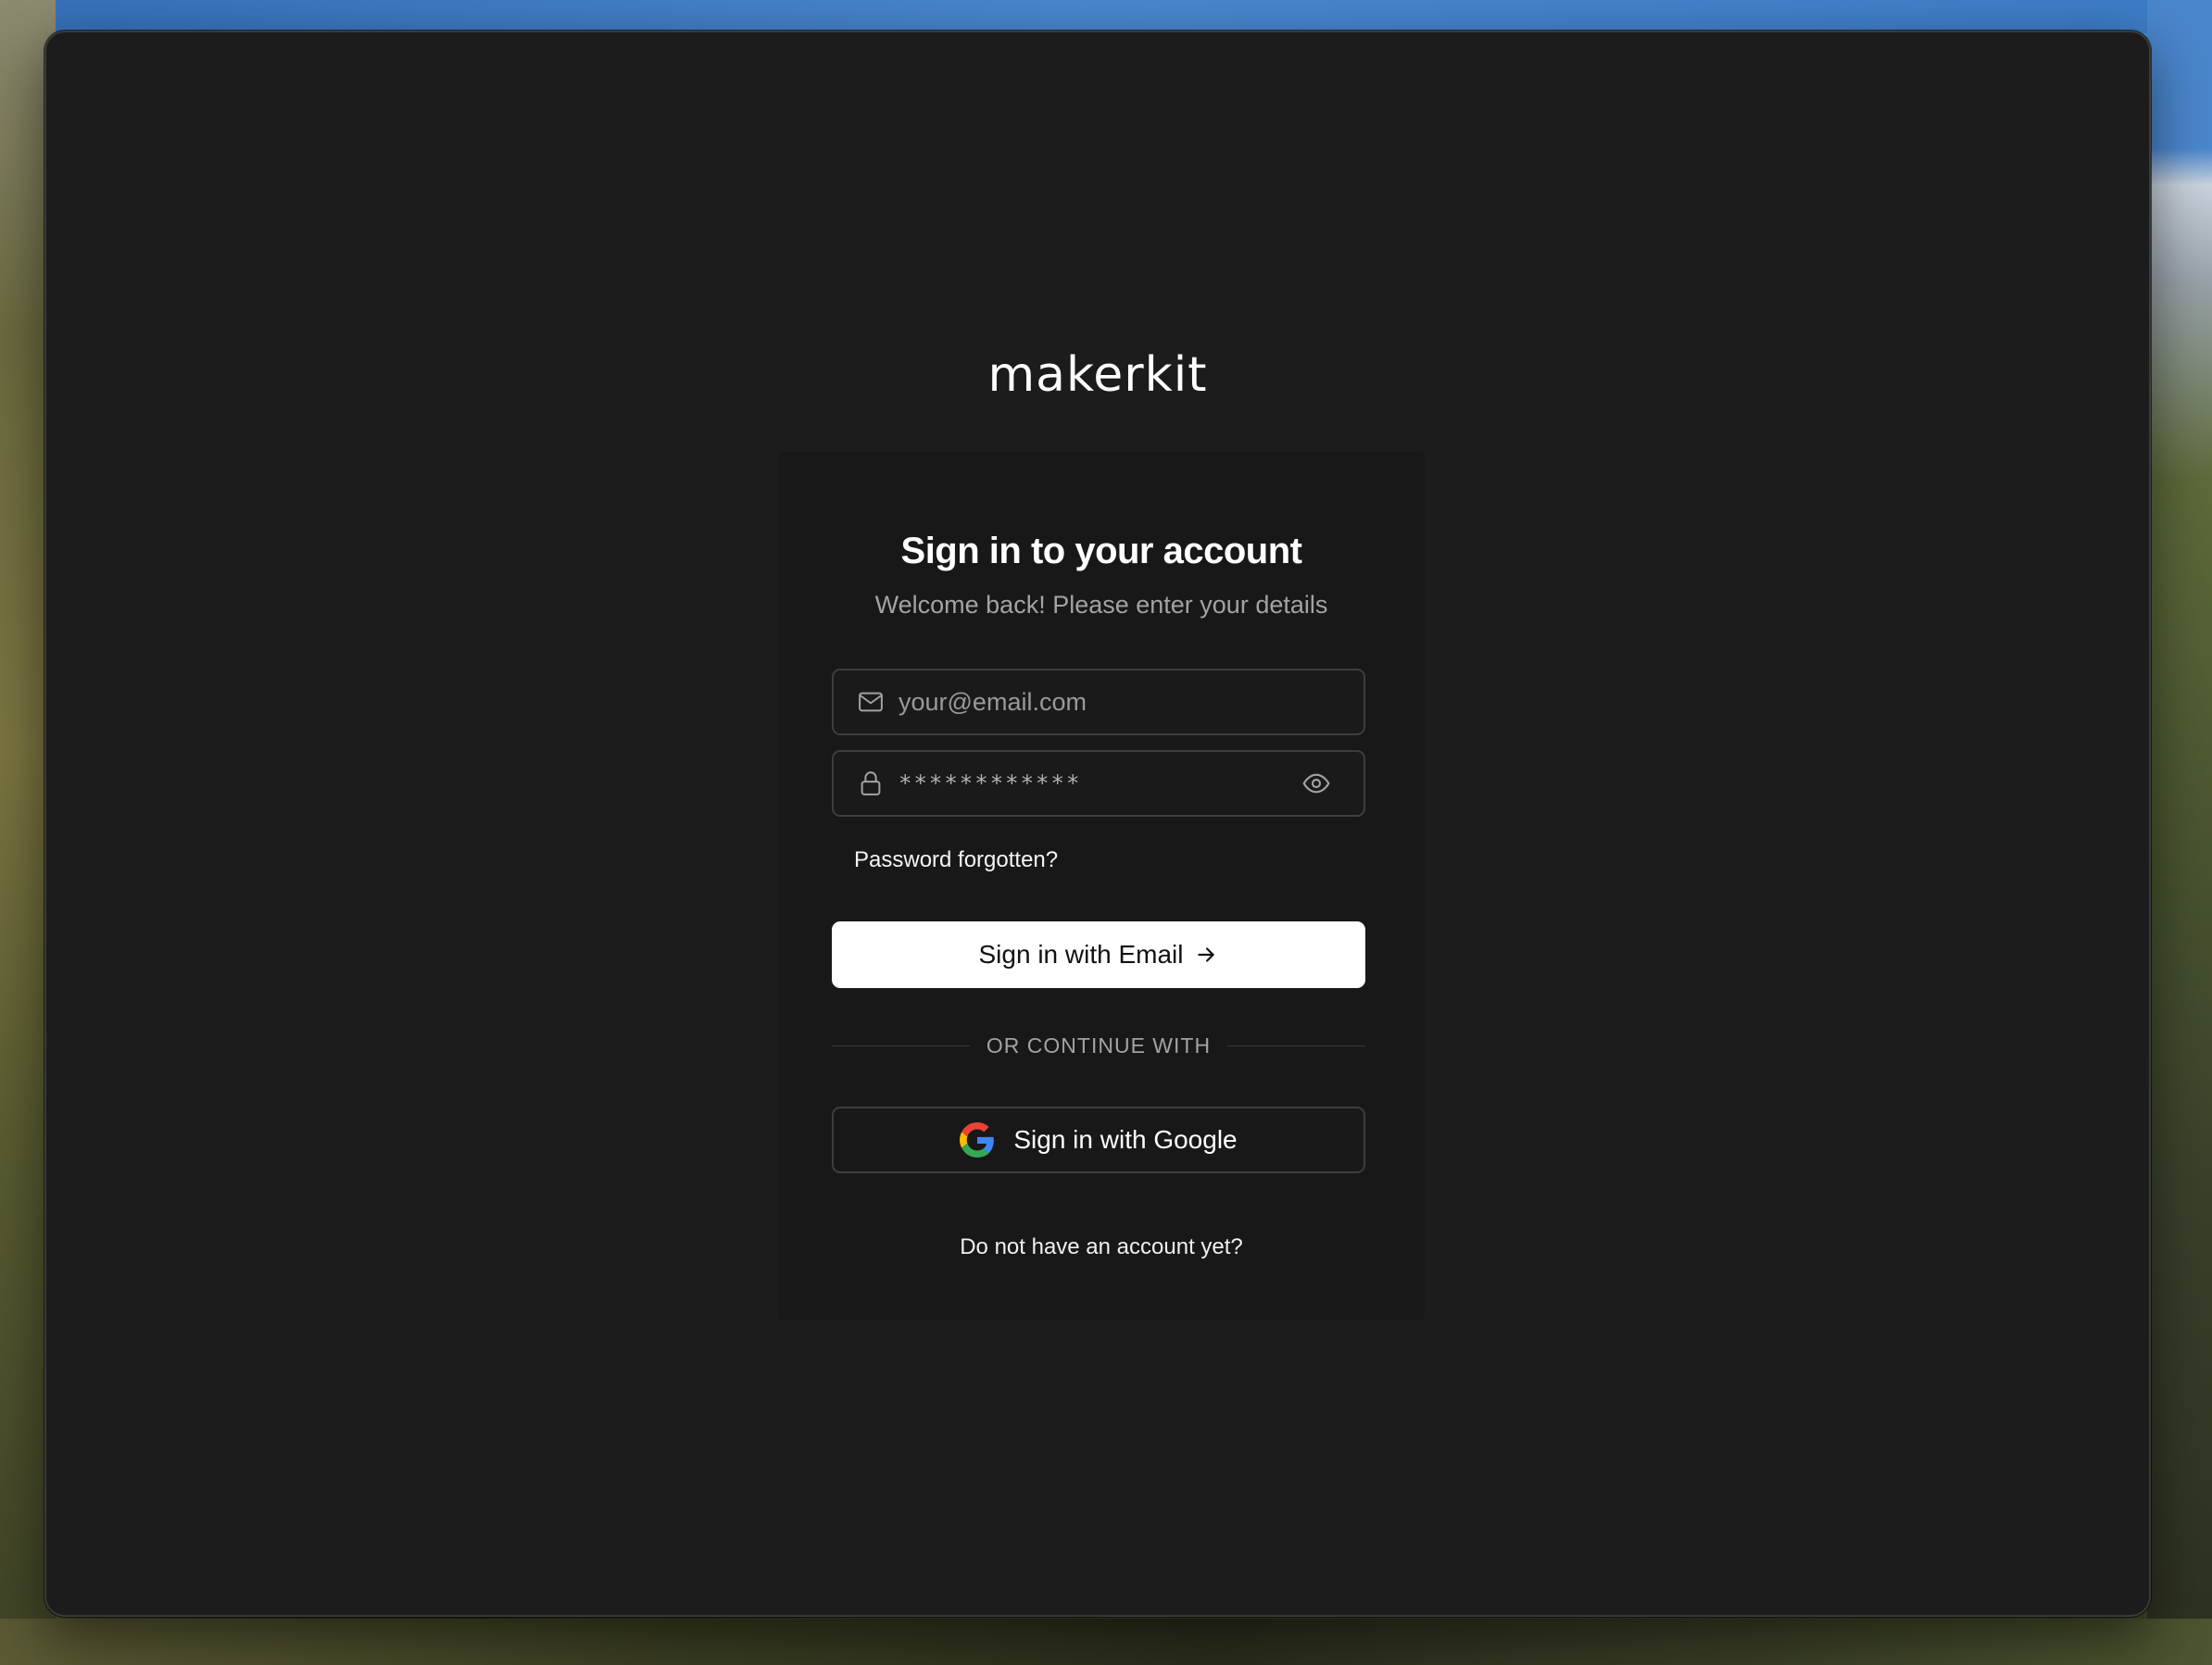 The height and width of the screenshot is (1665, 2212). I want to click on desktop-wallpaper-sky, so click(1106, 17).